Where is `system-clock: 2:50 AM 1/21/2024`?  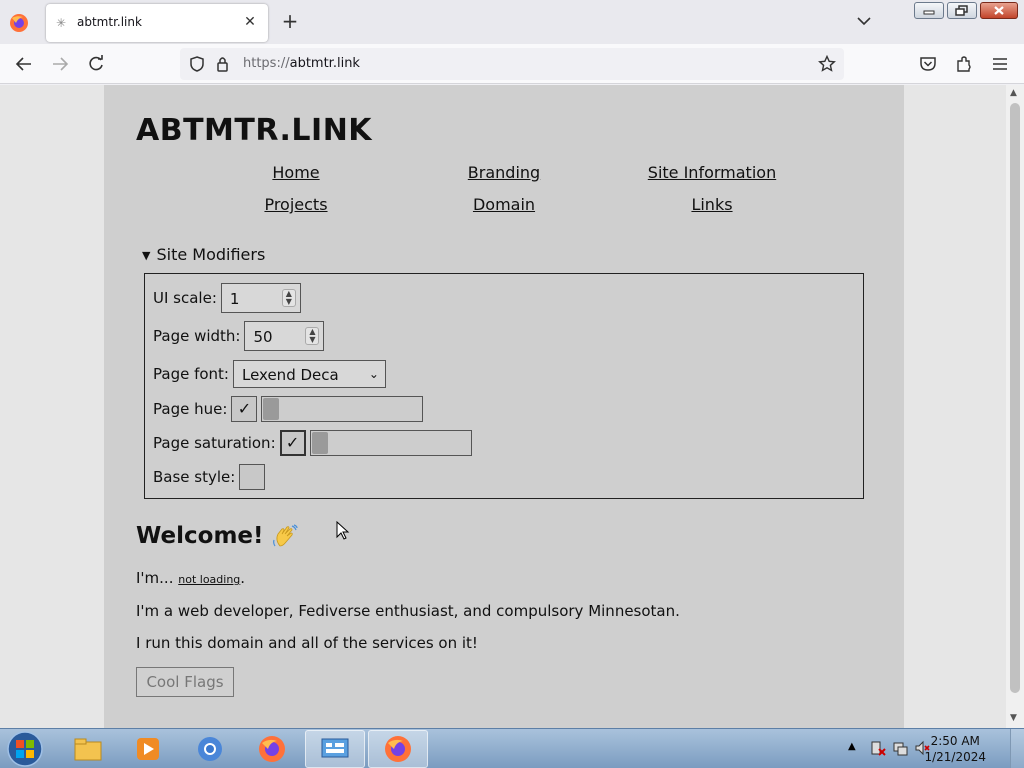
system-clock: 2:50 AM 1/21/2024 is located at coordinates (955, 749).